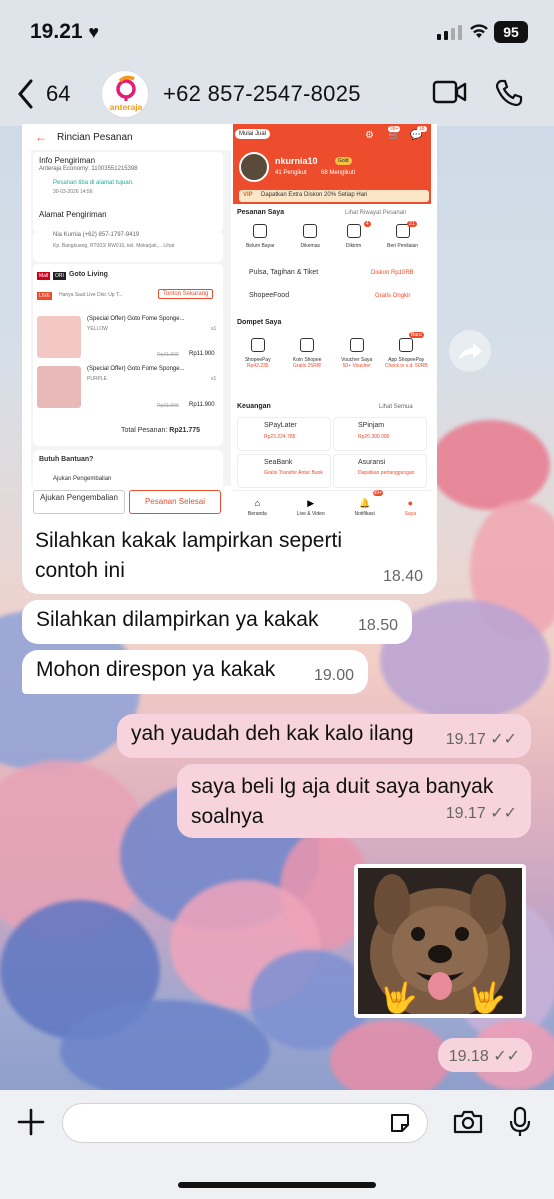 The width and height of the screenshot is (554, 1199). I want to click on unread-count: 64, so click(58, 94).